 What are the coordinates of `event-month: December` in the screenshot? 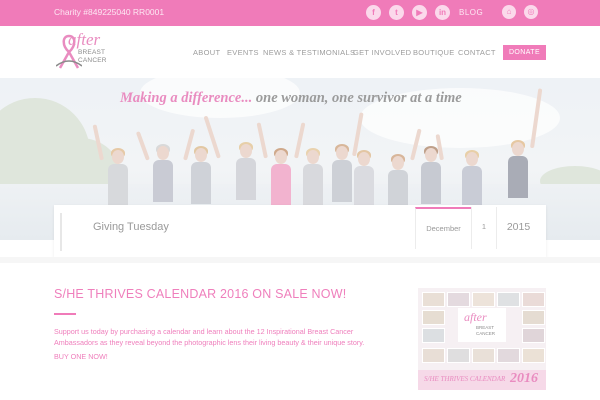 It's located at (443, 228).